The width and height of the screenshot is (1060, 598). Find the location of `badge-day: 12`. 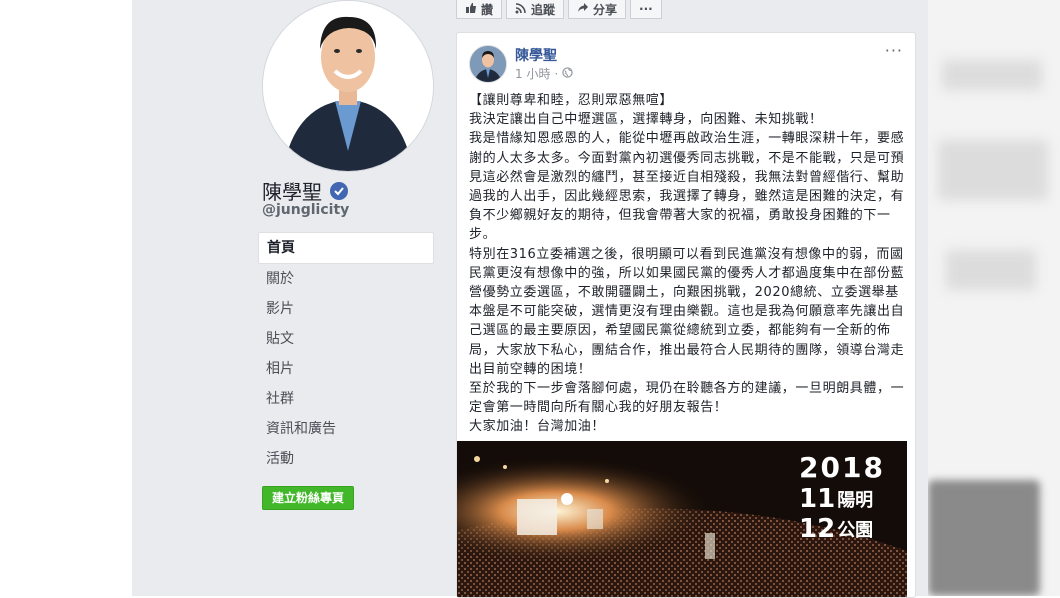

badge-day: 12 is located at coordinates (817, 529).